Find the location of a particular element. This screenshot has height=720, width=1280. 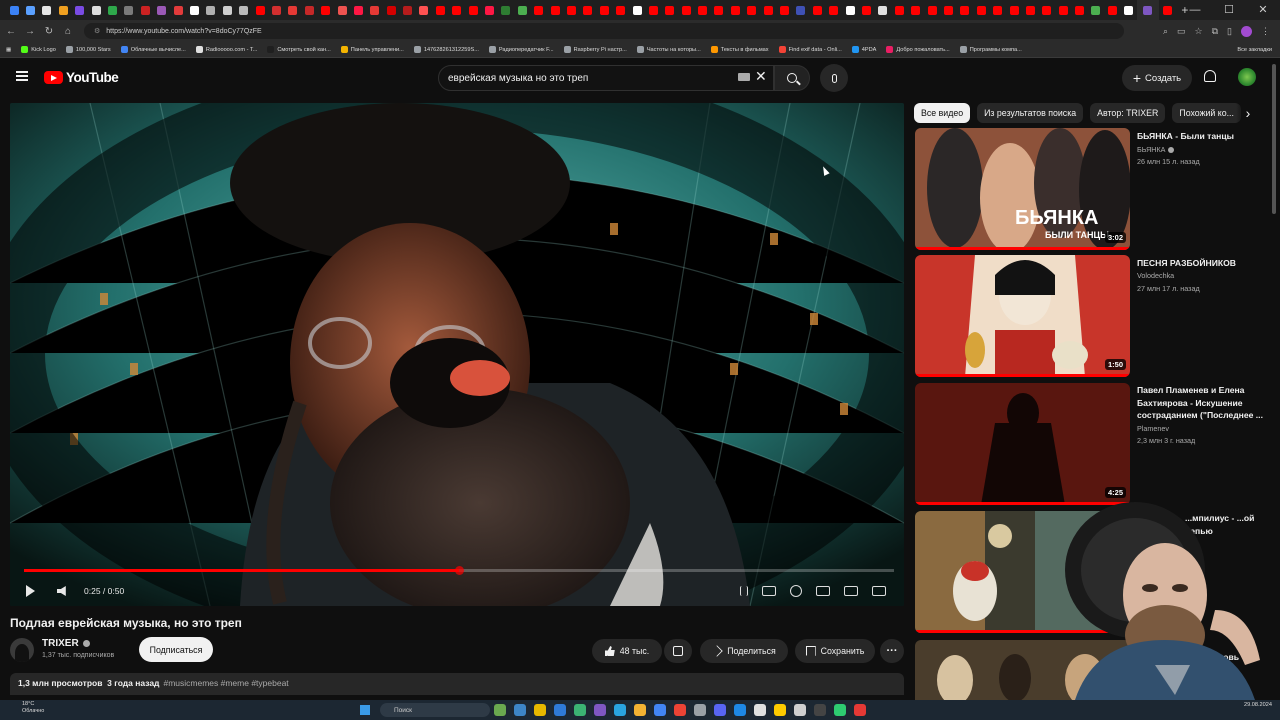

bookmark-item: 4PDA is located at coordinates (863, 49).